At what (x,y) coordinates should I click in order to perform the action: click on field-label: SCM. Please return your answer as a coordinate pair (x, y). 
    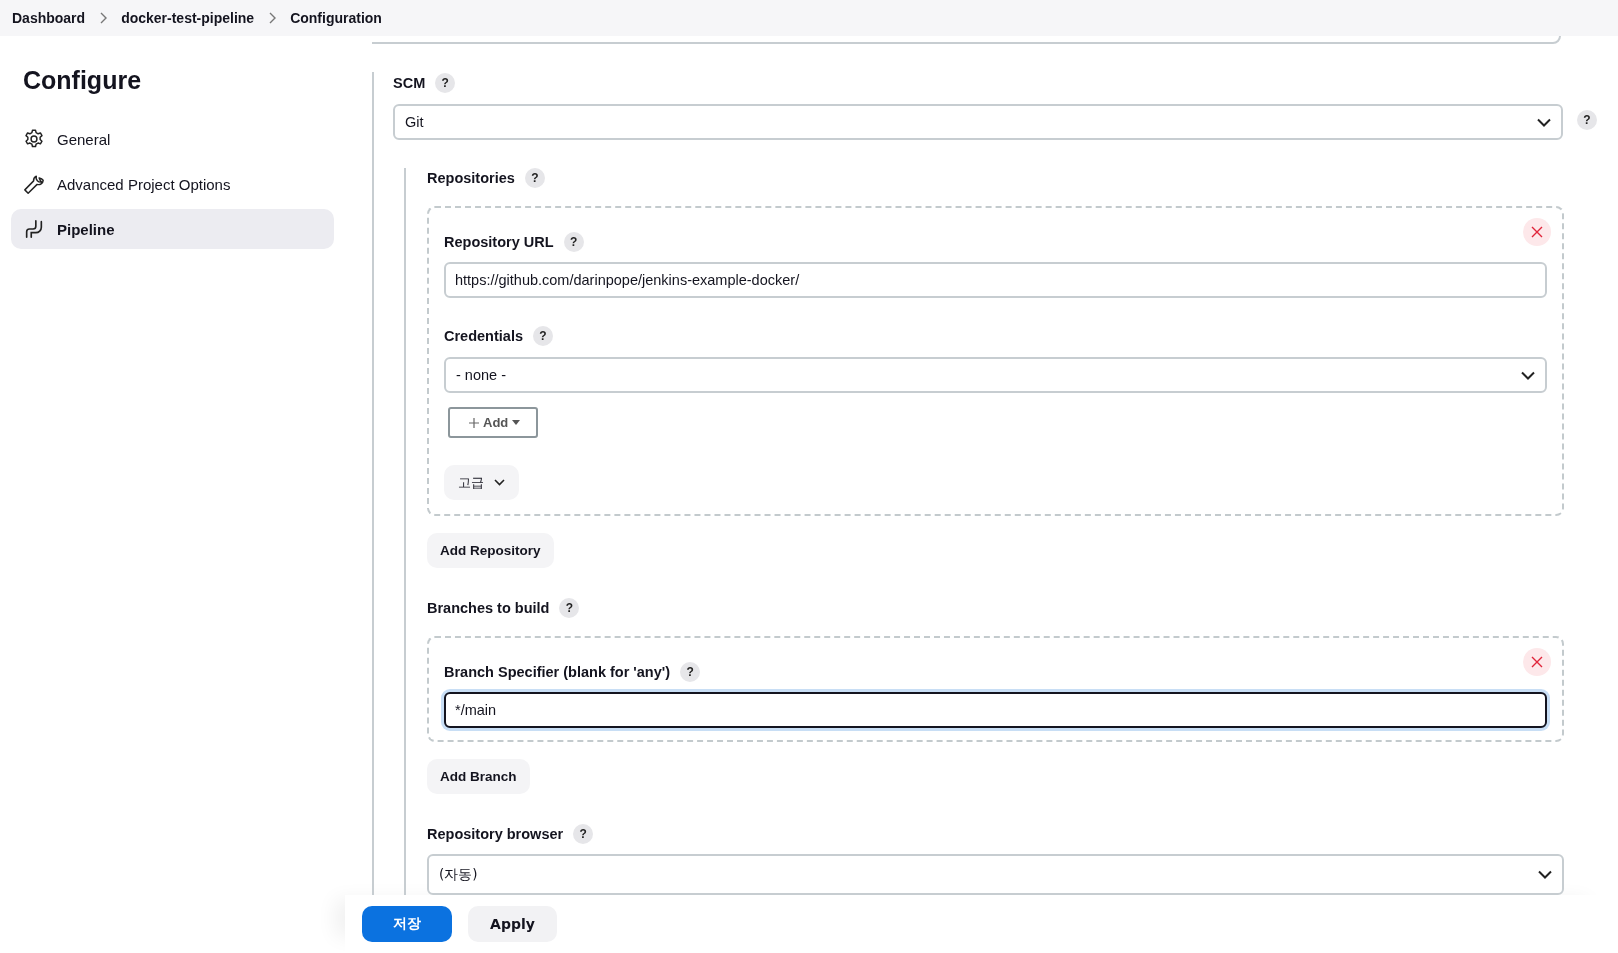
    Looking at the image, I should click on (409, 83).